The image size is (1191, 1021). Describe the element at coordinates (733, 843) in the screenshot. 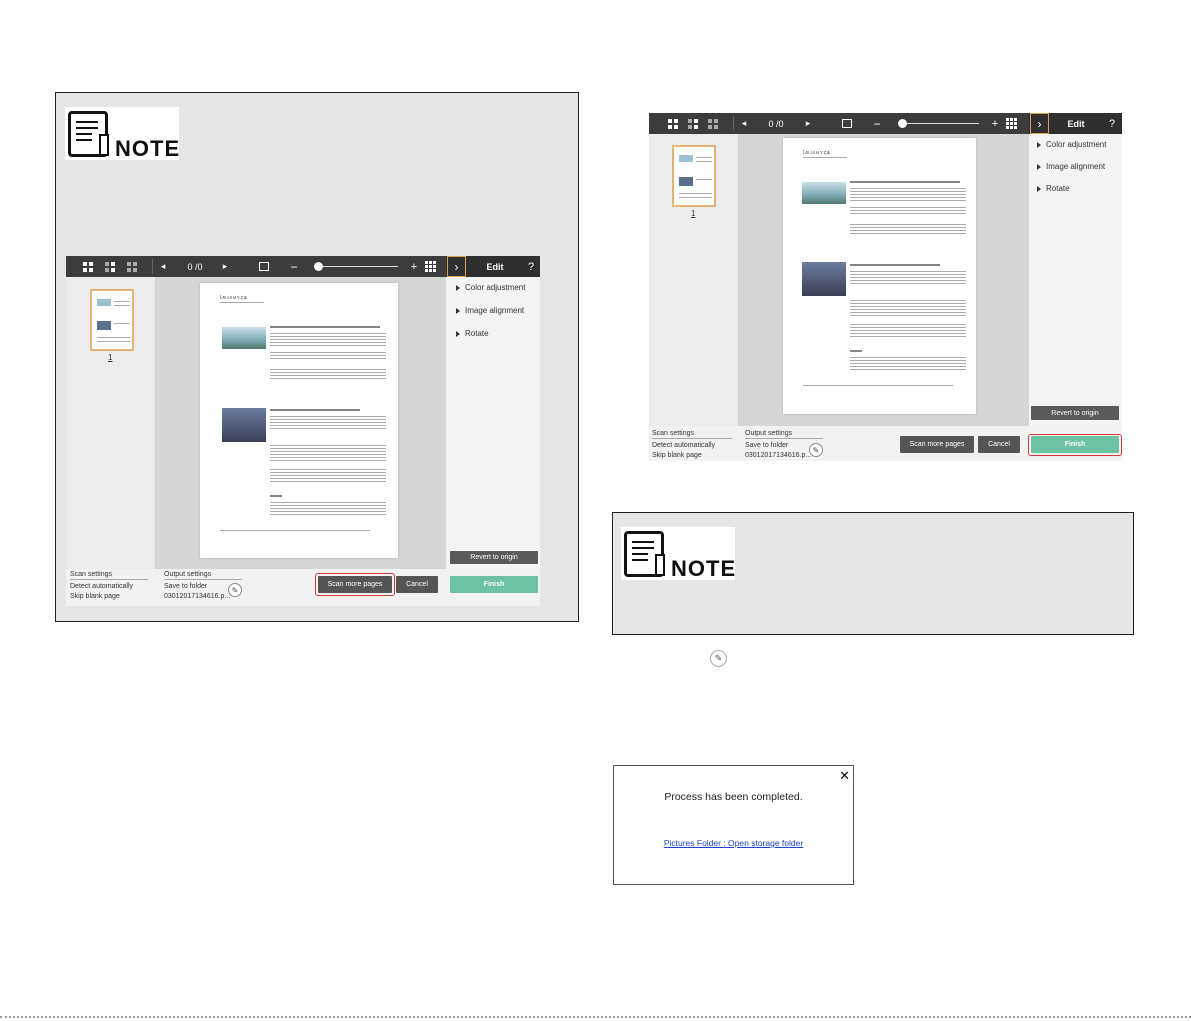

I see `open-storage-folder-link: Pictures Folder : Open storage folder` at that location.